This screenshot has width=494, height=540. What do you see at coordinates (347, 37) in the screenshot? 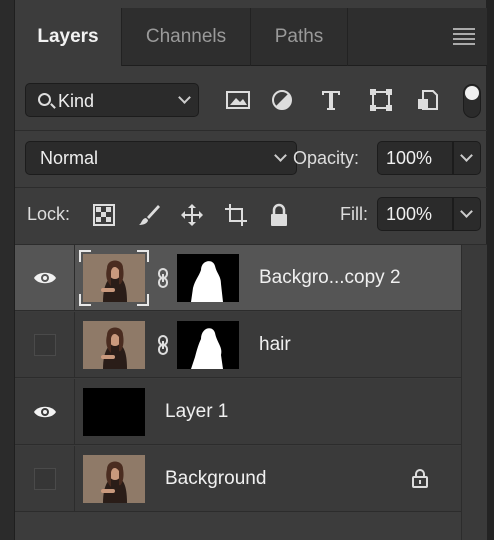
I see `tab-separator` at bounding box center [347, 37].